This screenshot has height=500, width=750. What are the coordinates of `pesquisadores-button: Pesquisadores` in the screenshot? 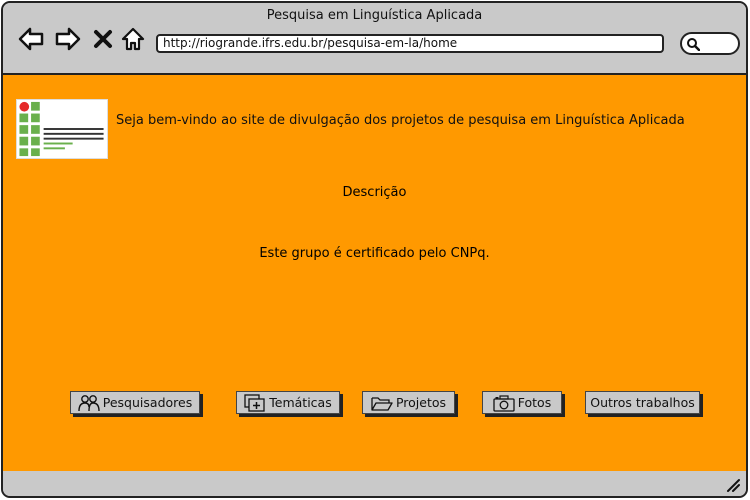 It's located at (135, 402).